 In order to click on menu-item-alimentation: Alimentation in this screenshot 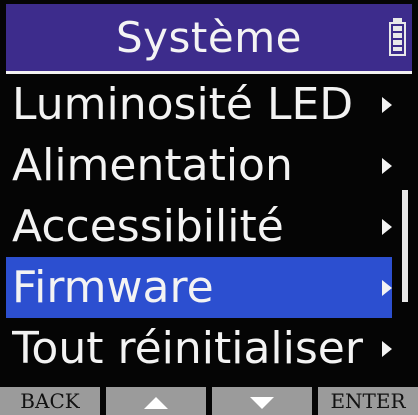, I will do `click(199, 165)`.